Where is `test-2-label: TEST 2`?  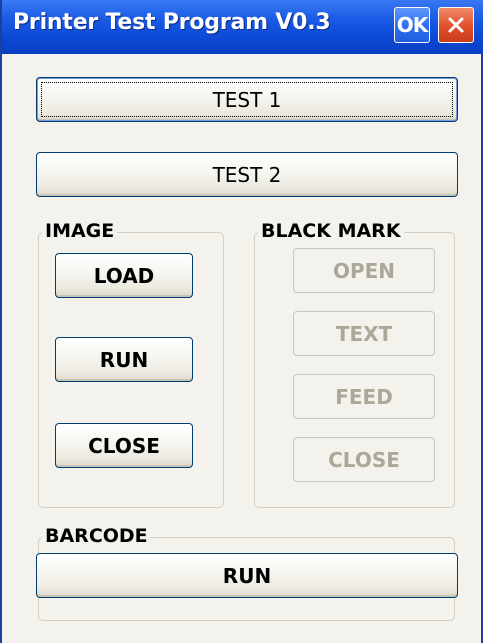
test-2-label: TEST 2 is located at coordinates (247, 174).